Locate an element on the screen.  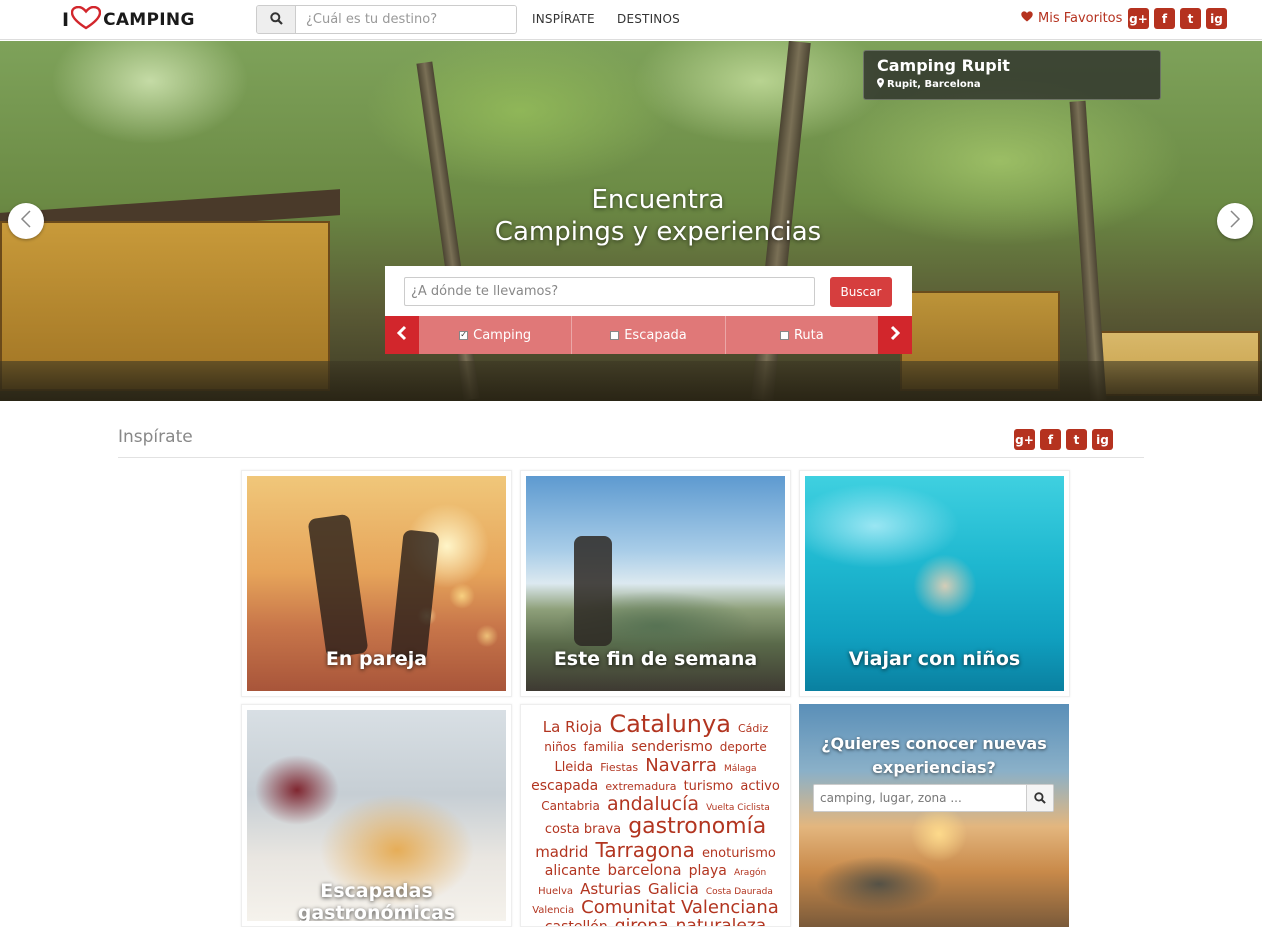
nav-link-inspirate: INSPÍRATE is located at coordinates (563, 19).